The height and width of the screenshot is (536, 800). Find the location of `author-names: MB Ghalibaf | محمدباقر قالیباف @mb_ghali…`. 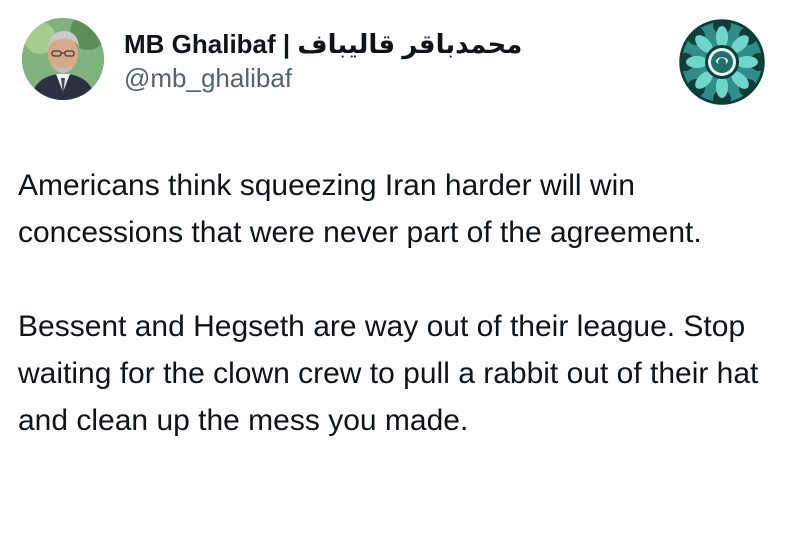

author-names: MB Ghalibaf | محمدباقر قالیباف @mb_ghali… is located at coordinates (323, 61).